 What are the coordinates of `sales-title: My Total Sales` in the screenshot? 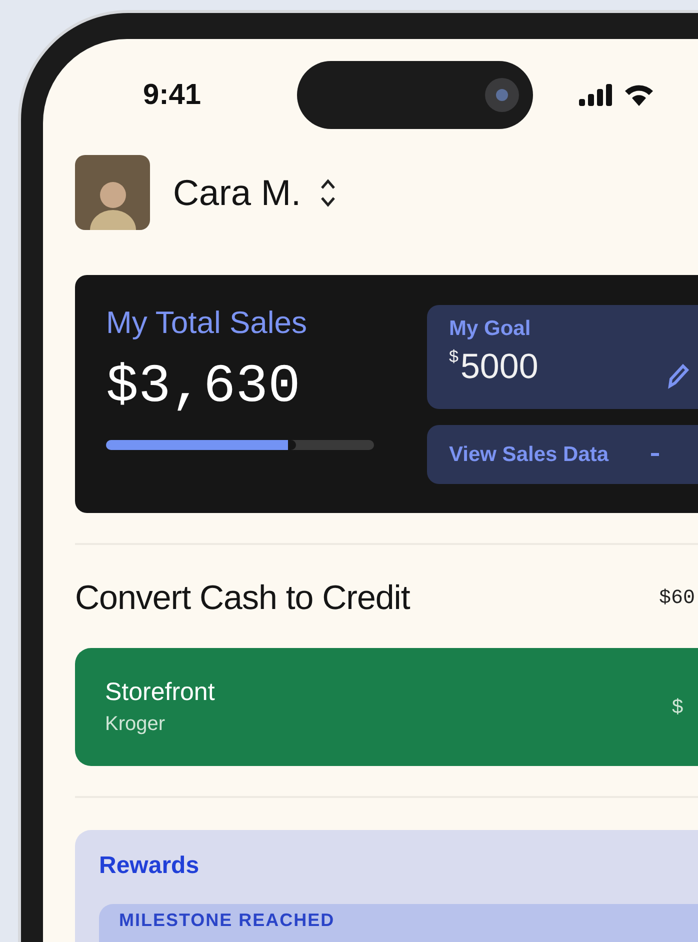 It's located at (207, 323).